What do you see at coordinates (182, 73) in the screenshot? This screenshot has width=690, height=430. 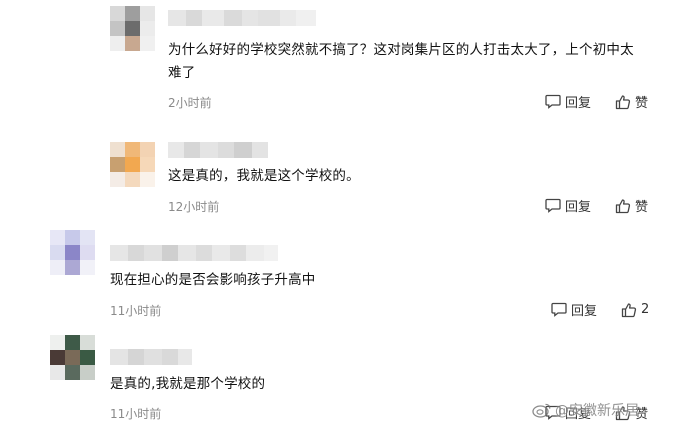 I see `comment-text-line: 难了` at bounding box center [182, 73].